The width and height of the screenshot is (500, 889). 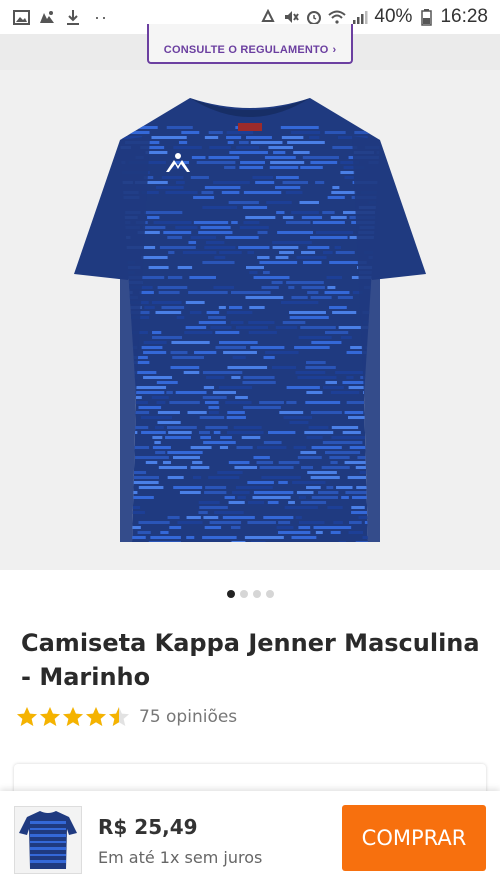 I want to click on signal-icon, so click(x=360, y=17).